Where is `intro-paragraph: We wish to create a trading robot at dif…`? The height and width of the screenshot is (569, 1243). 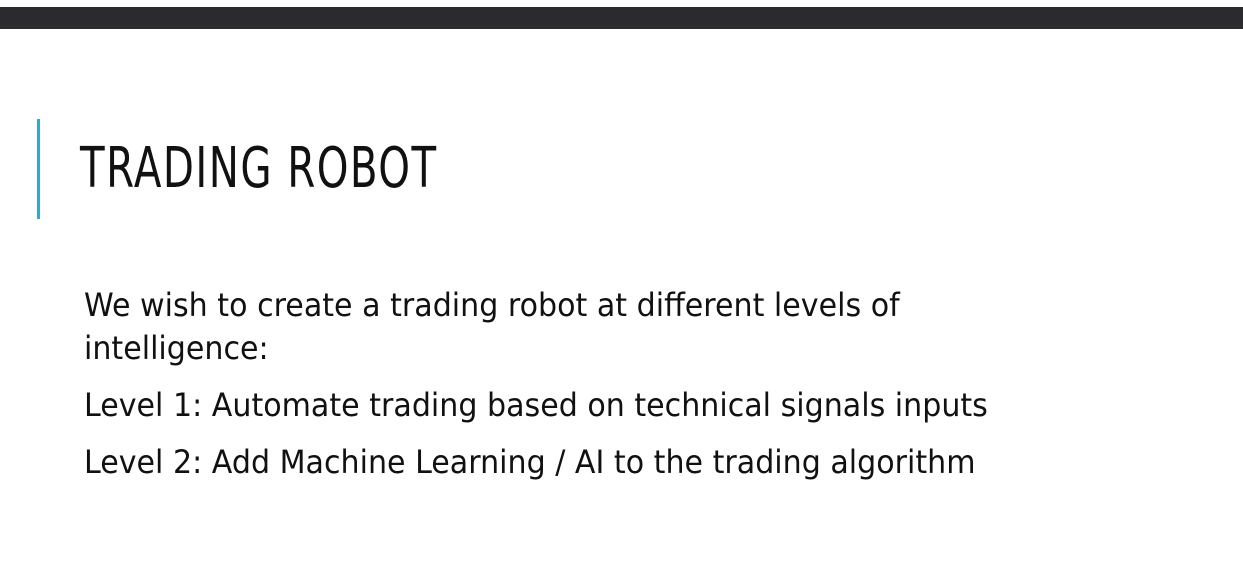 intro-paragraph: We wish to create a trading robot at dif… is located at coordinates (492, 326).